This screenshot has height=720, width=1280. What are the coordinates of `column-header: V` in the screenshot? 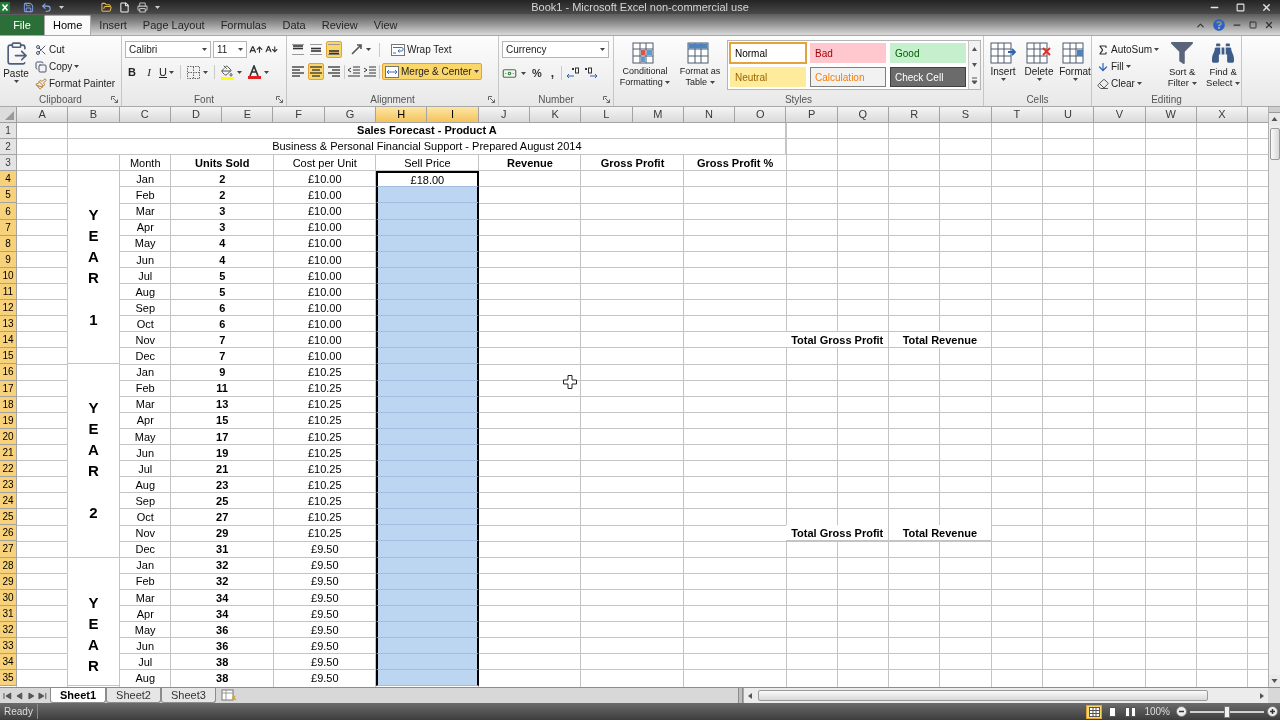 It's located at (1120, 115).